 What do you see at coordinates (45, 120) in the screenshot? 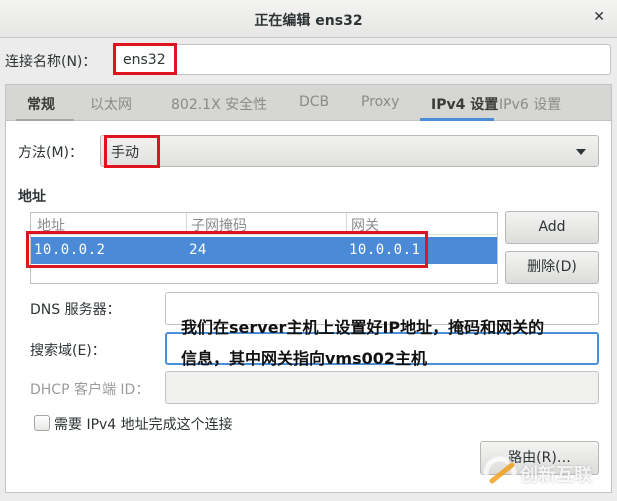
I see `tab-general-underline` at bounding box center [45, 120].